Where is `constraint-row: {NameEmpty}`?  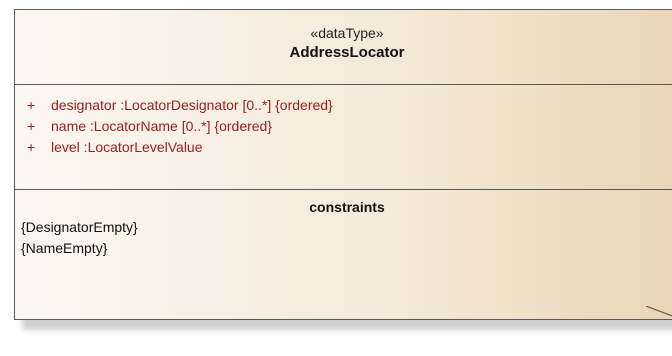
constraint-row: {NameEmpty} is located at coordinates (343, 248).